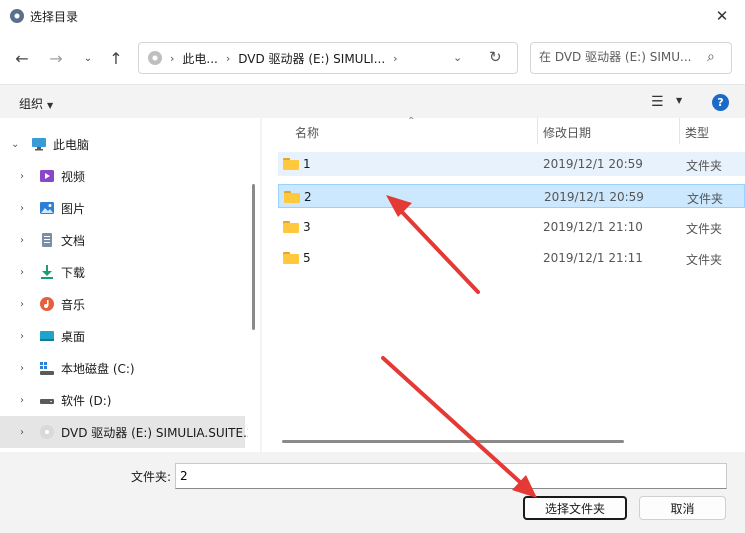 The width and height of the screenshot is (745, 533). Describe the element at coordinates (73, 240) in the screenshot. I see `tree-item-label: 文档` at that location.